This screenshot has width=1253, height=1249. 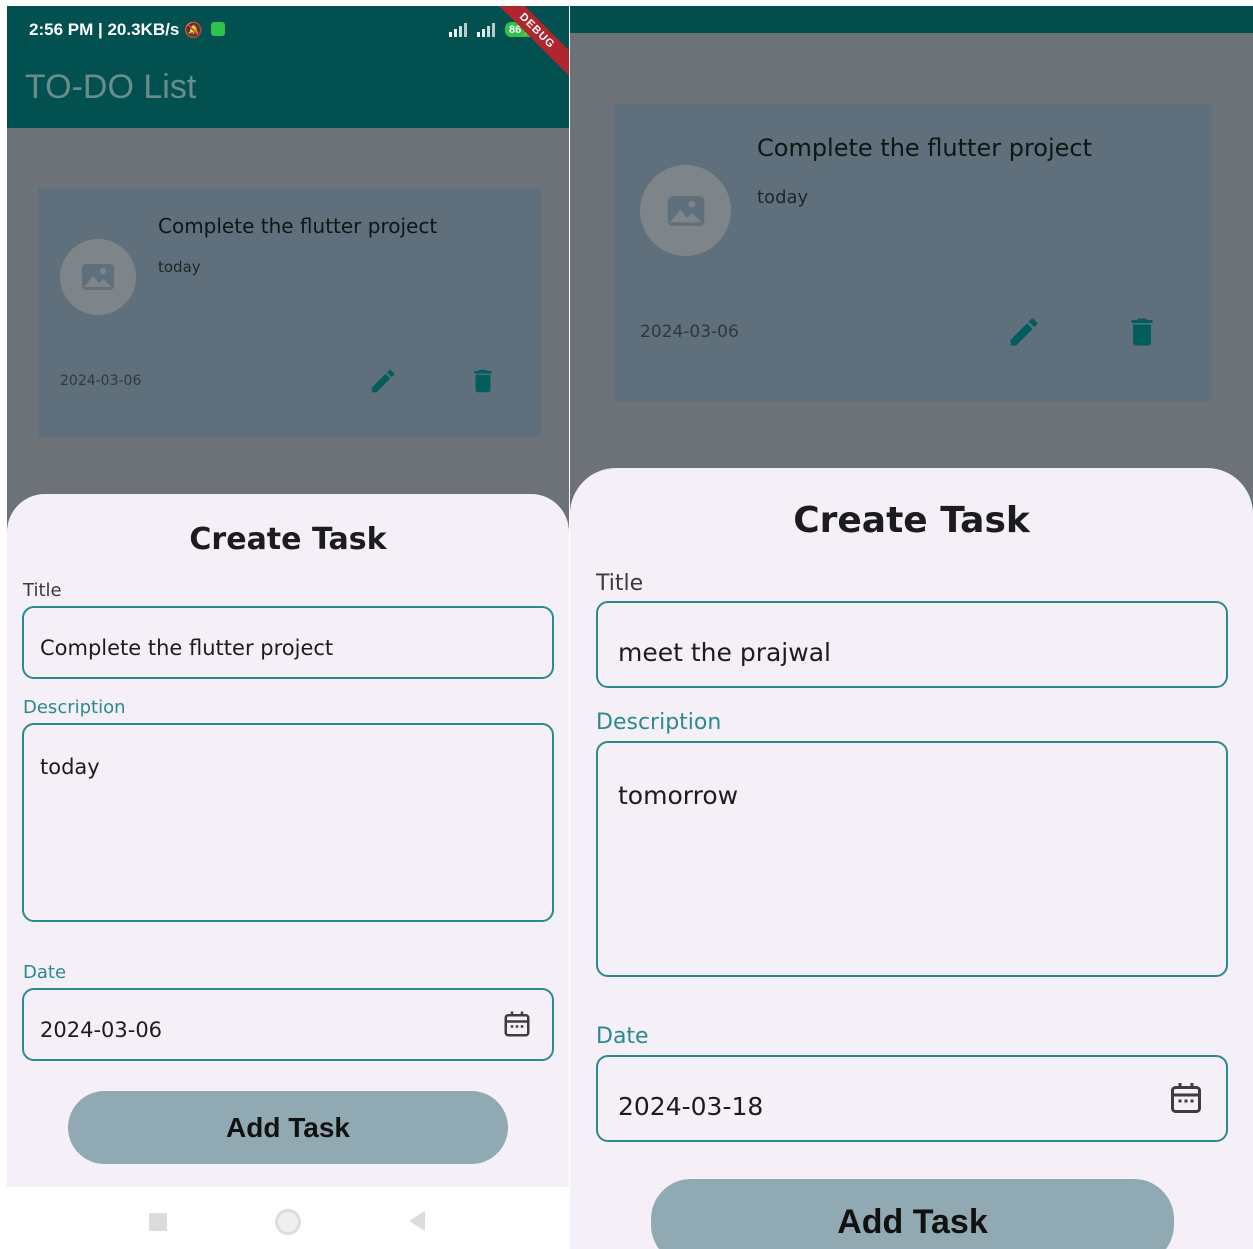 I want to click on status-bar: 2:56 PM | 20.3KB/s 🔕, so click(x=127, y=30).